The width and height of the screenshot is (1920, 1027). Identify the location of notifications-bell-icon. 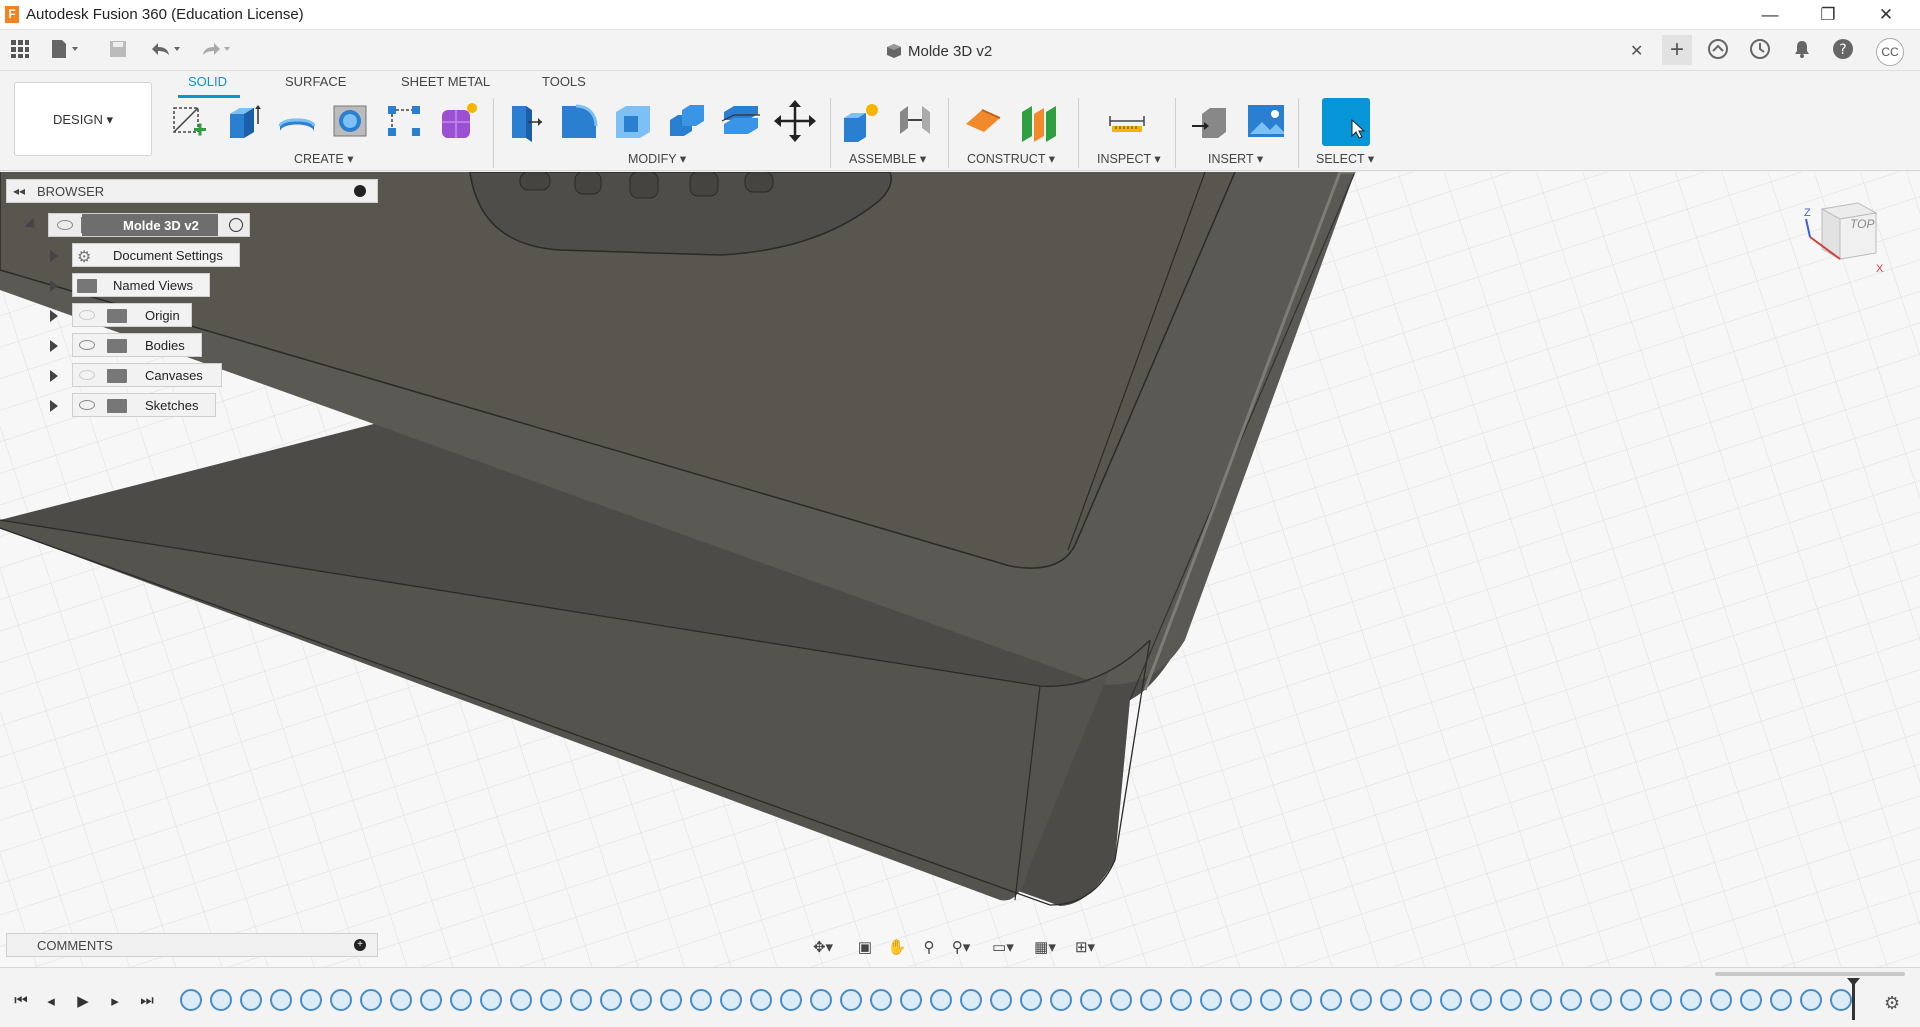
(1802, 52).